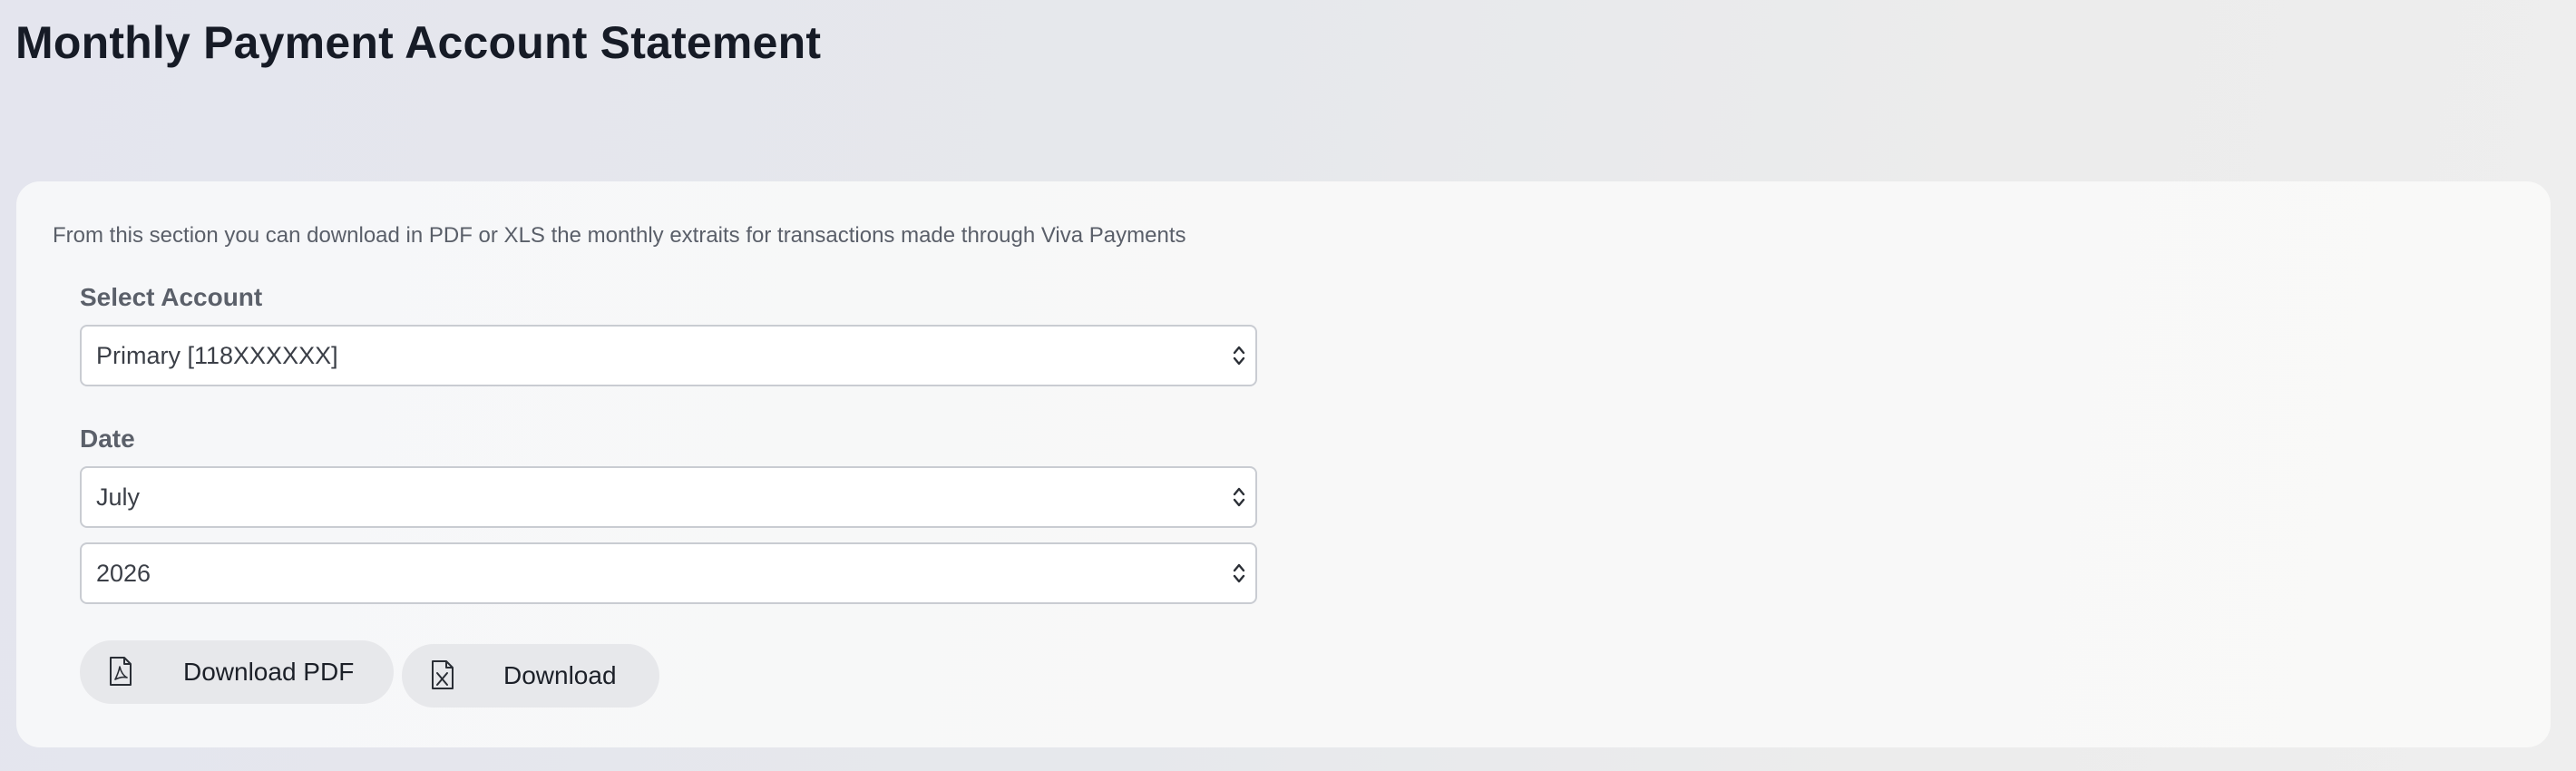  Describe the element at coordinates (121, 672) in the screenshot. I see `pdf-file-icon` at that location.